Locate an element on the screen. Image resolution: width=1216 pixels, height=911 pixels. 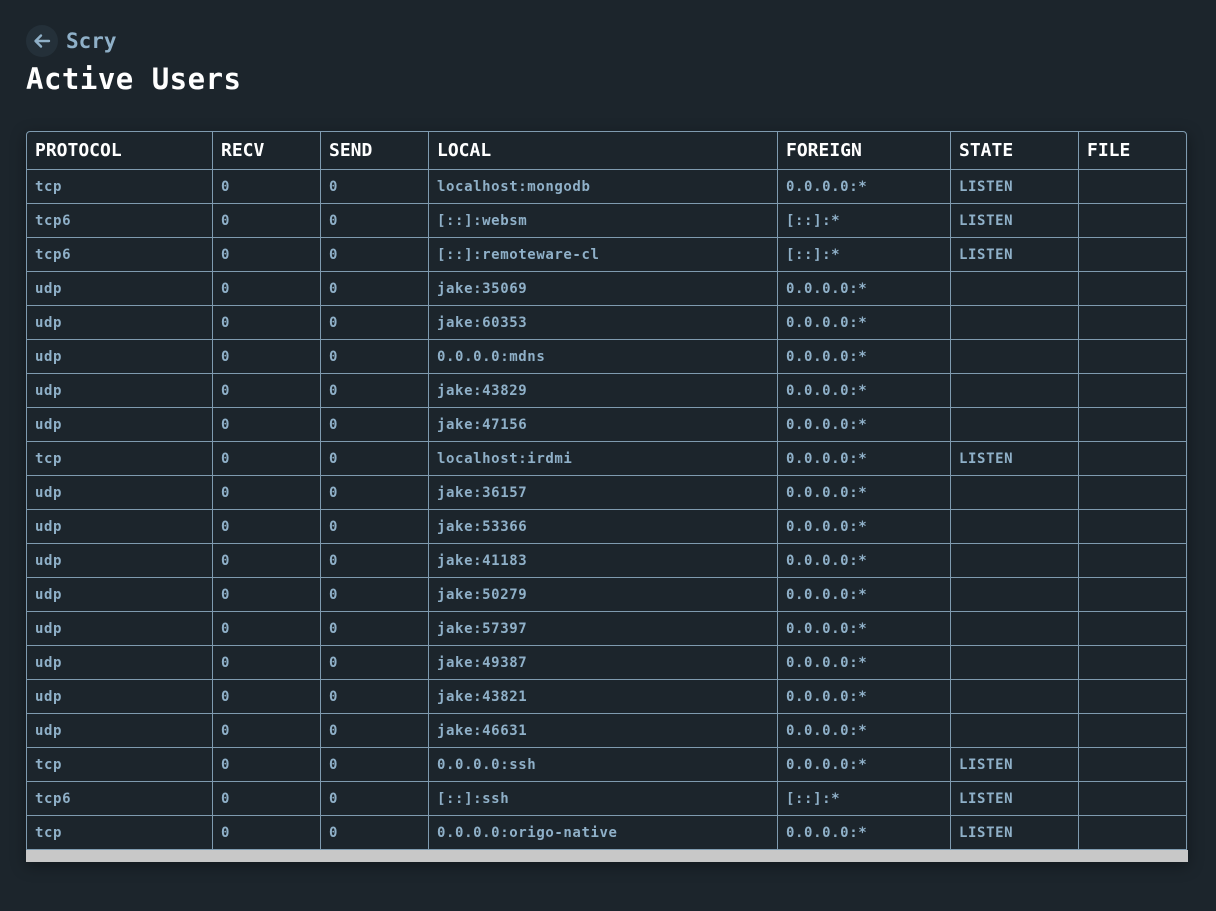
cell-local: localhost:mongodb is located at coordinates (603, 187).